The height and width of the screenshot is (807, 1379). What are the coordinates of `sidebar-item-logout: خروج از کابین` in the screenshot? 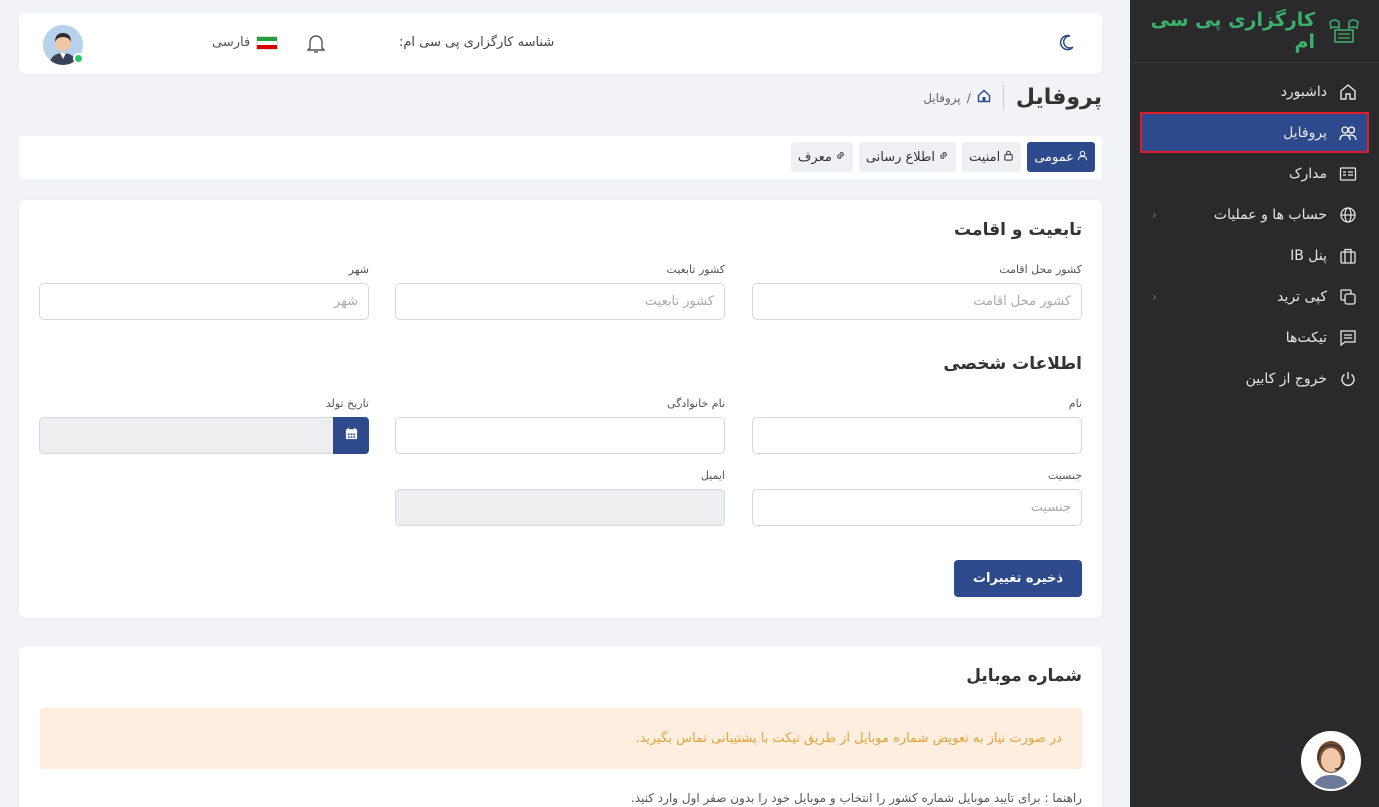 It's located at (1254, 378).